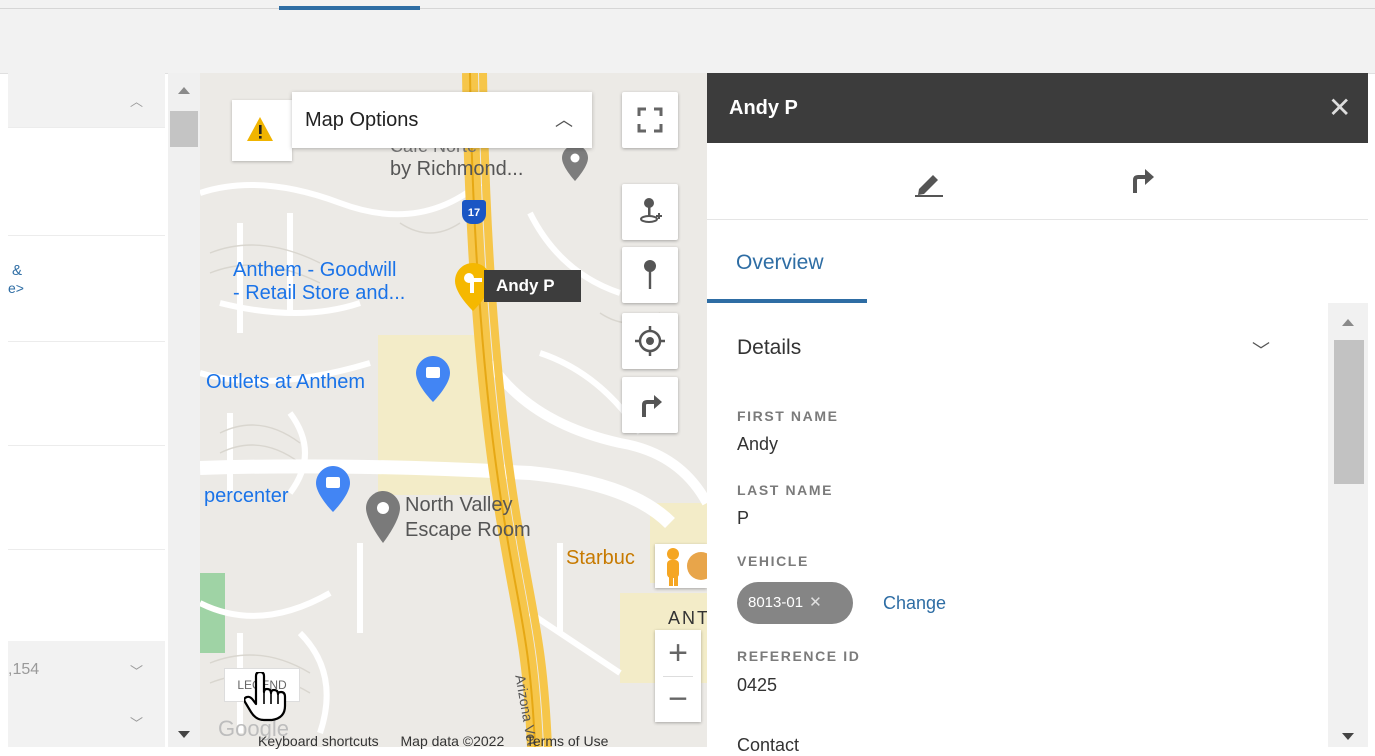  I want to click on contact-section-title: Contact, so click(768, 745).